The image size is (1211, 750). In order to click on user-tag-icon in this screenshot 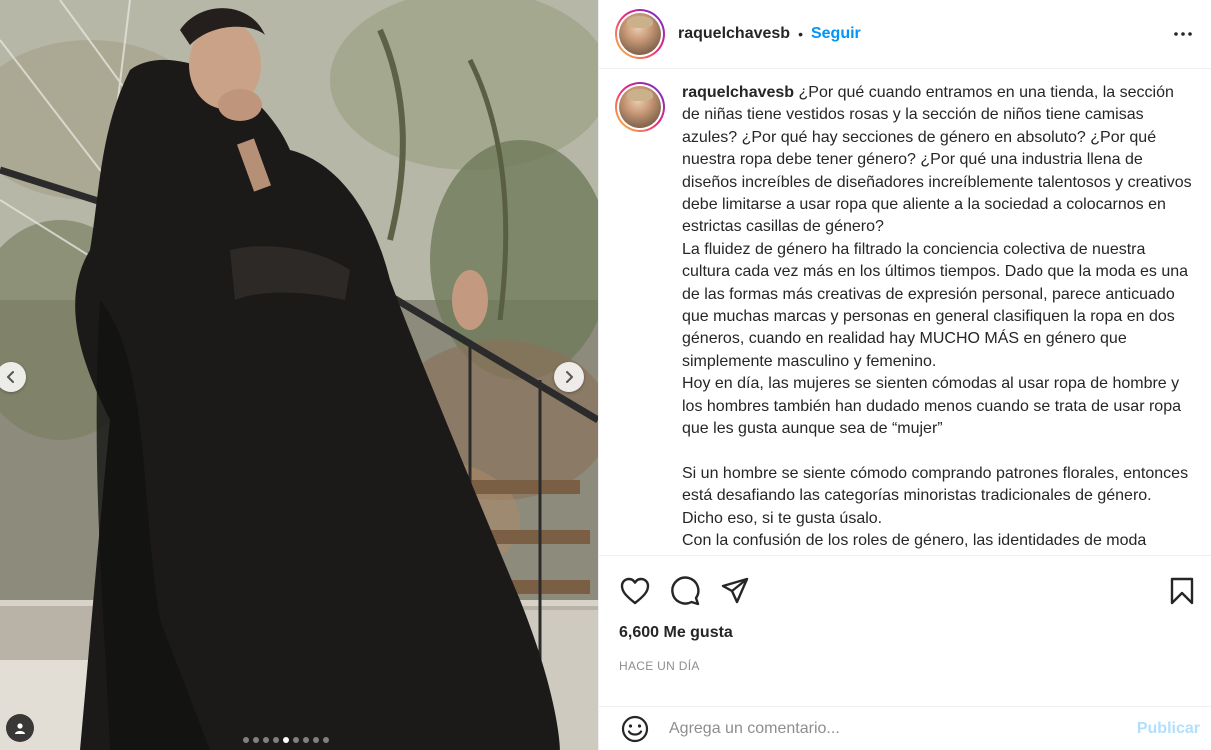, I will do `click(20, 728)`.